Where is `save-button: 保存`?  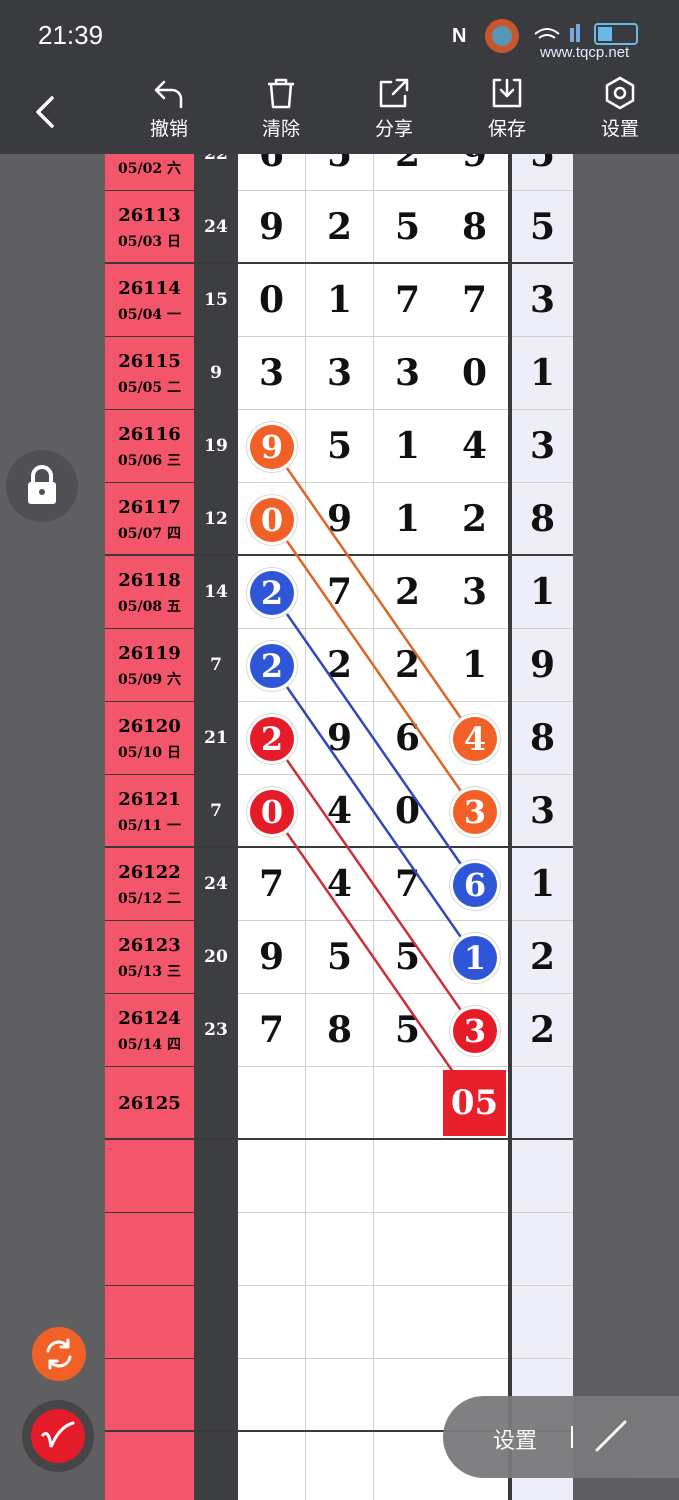
save-button: 保存 is located at coordinates (507, 108).